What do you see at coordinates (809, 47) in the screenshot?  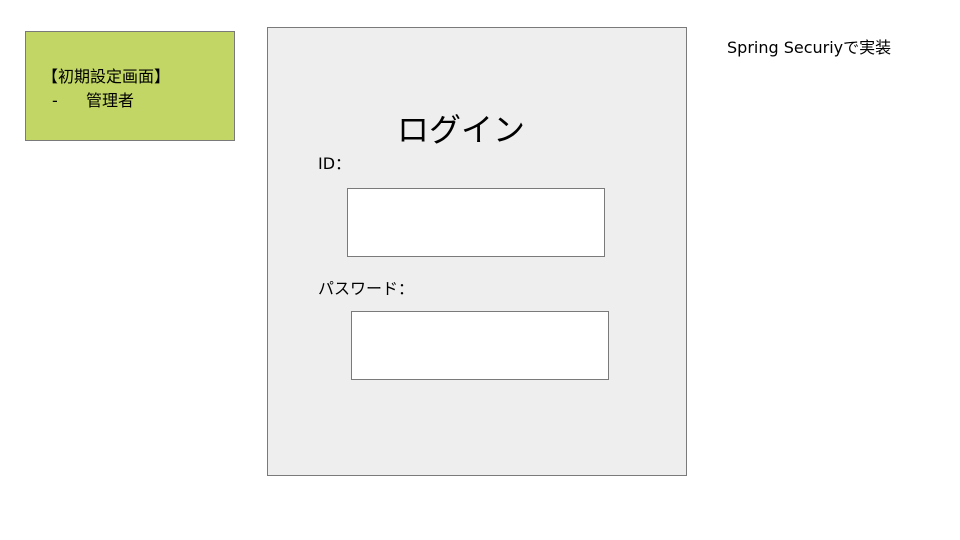 I see `implementation-note: Spring Securiyで実装` at bounding box center [809, 47].